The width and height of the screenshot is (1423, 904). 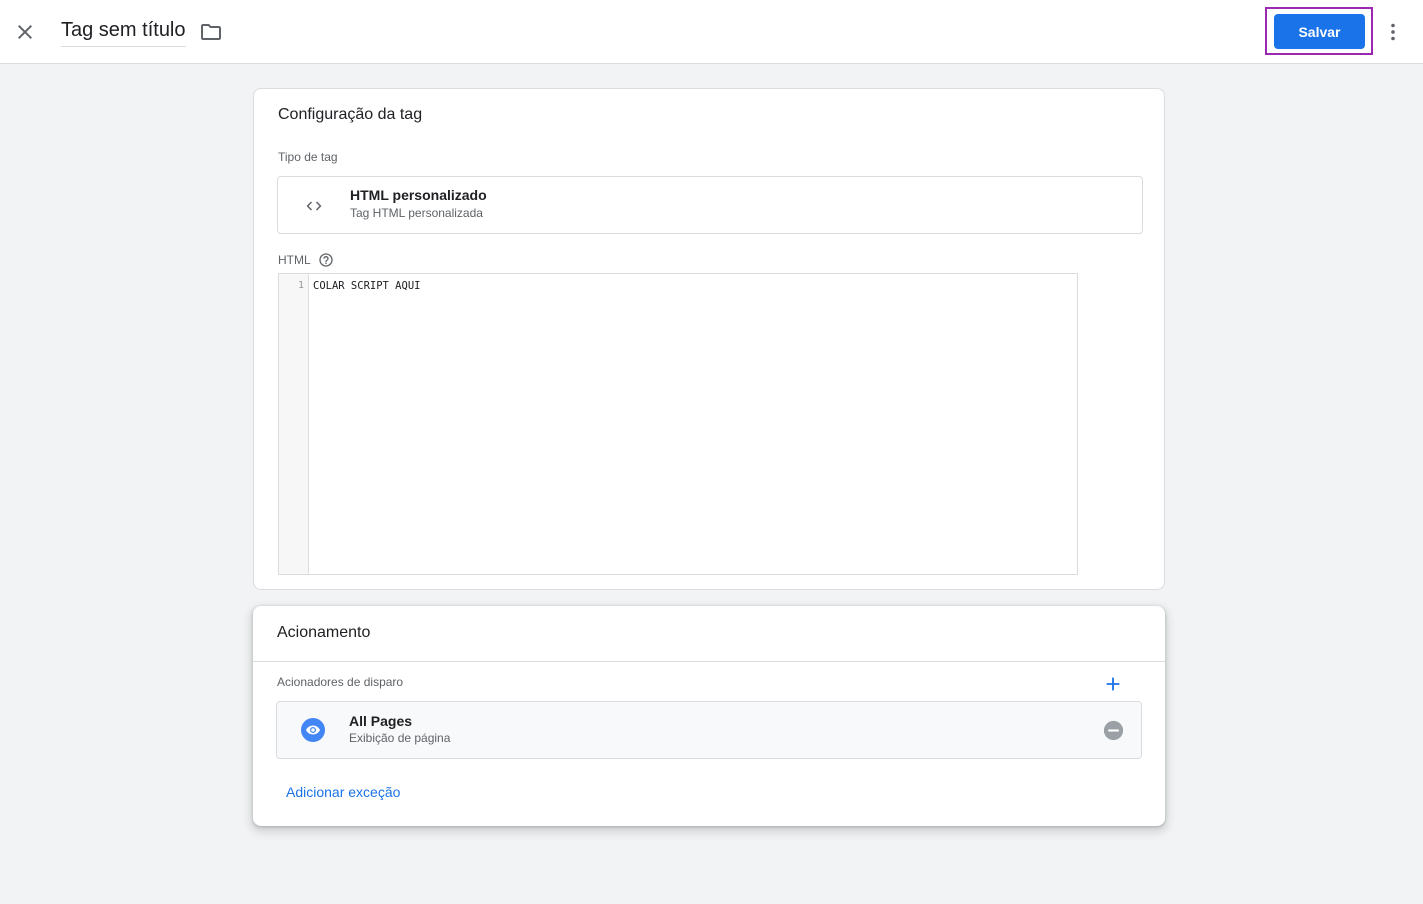 I want to click on remove-circle-icon, so click(x=1113, y=730).